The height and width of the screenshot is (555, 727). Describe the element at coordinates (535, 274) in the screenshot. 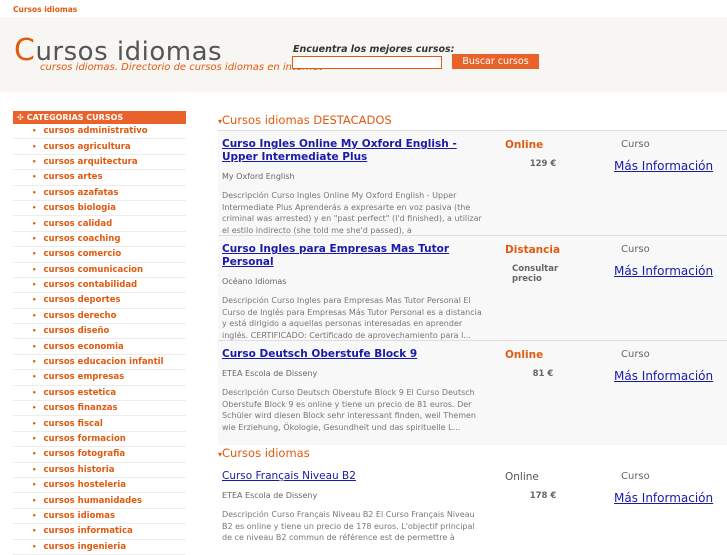

I see `course-price: Consultar precio` at that location.